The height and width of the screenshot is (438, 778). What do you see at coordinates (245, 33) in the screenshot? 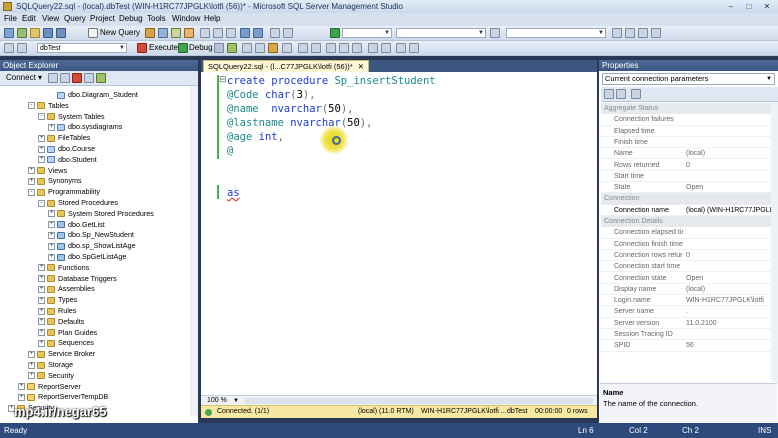
I see `undo-icon` at bounding box center [245, 33].